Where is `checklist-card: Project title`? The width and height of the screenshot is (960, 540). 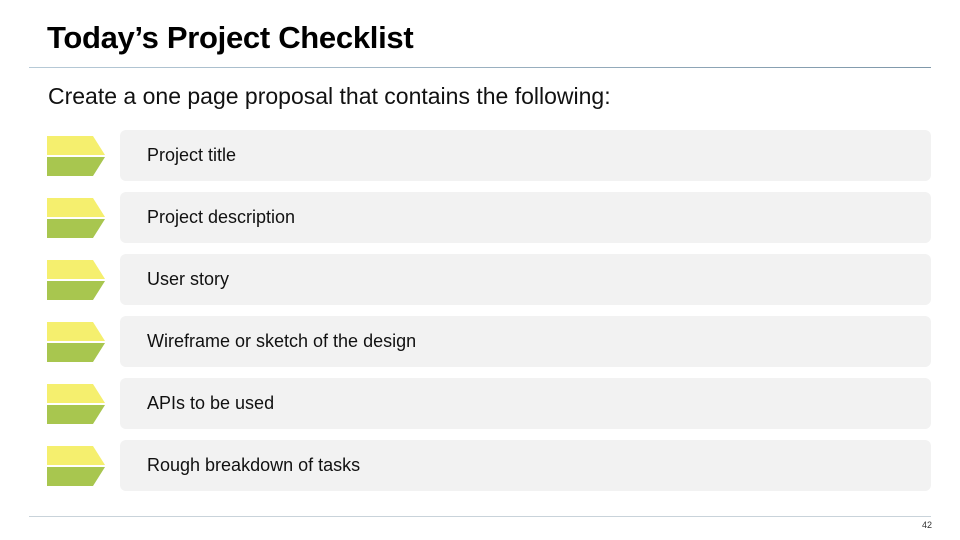
checklist-card: Project title is located at coordinates (525, 155).